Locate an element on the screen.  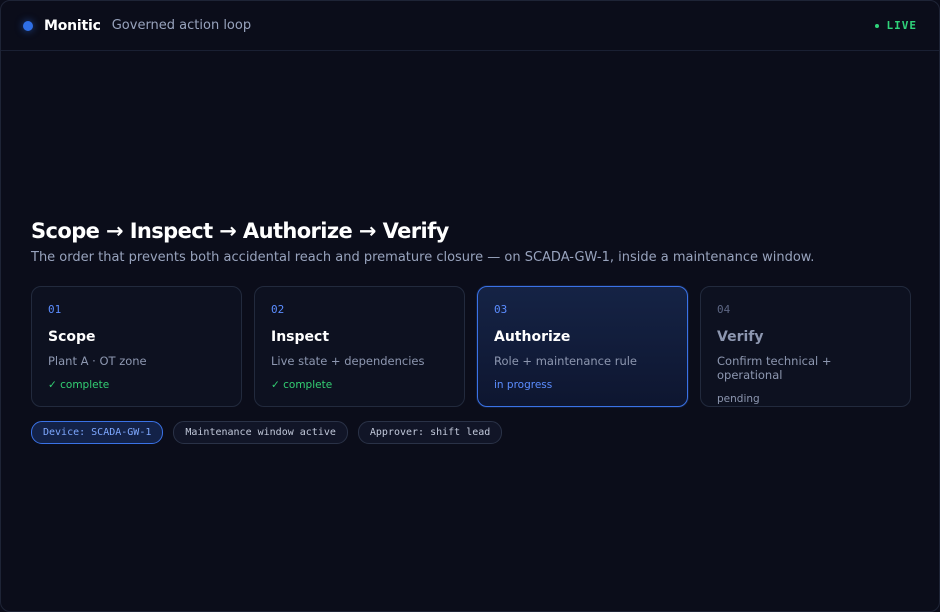
tag-approver: Approver: shift lead is located at coordinates (430, 432).